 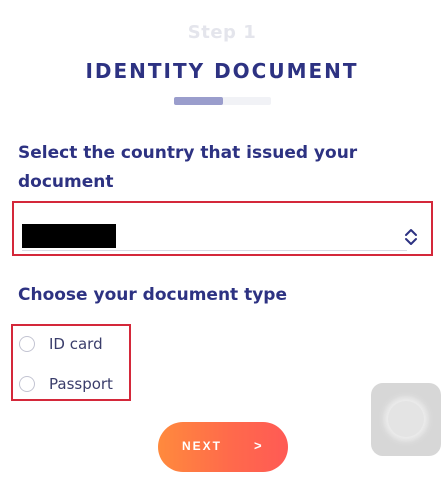 I want to click on progress-bar, so click(x=222, y=101).